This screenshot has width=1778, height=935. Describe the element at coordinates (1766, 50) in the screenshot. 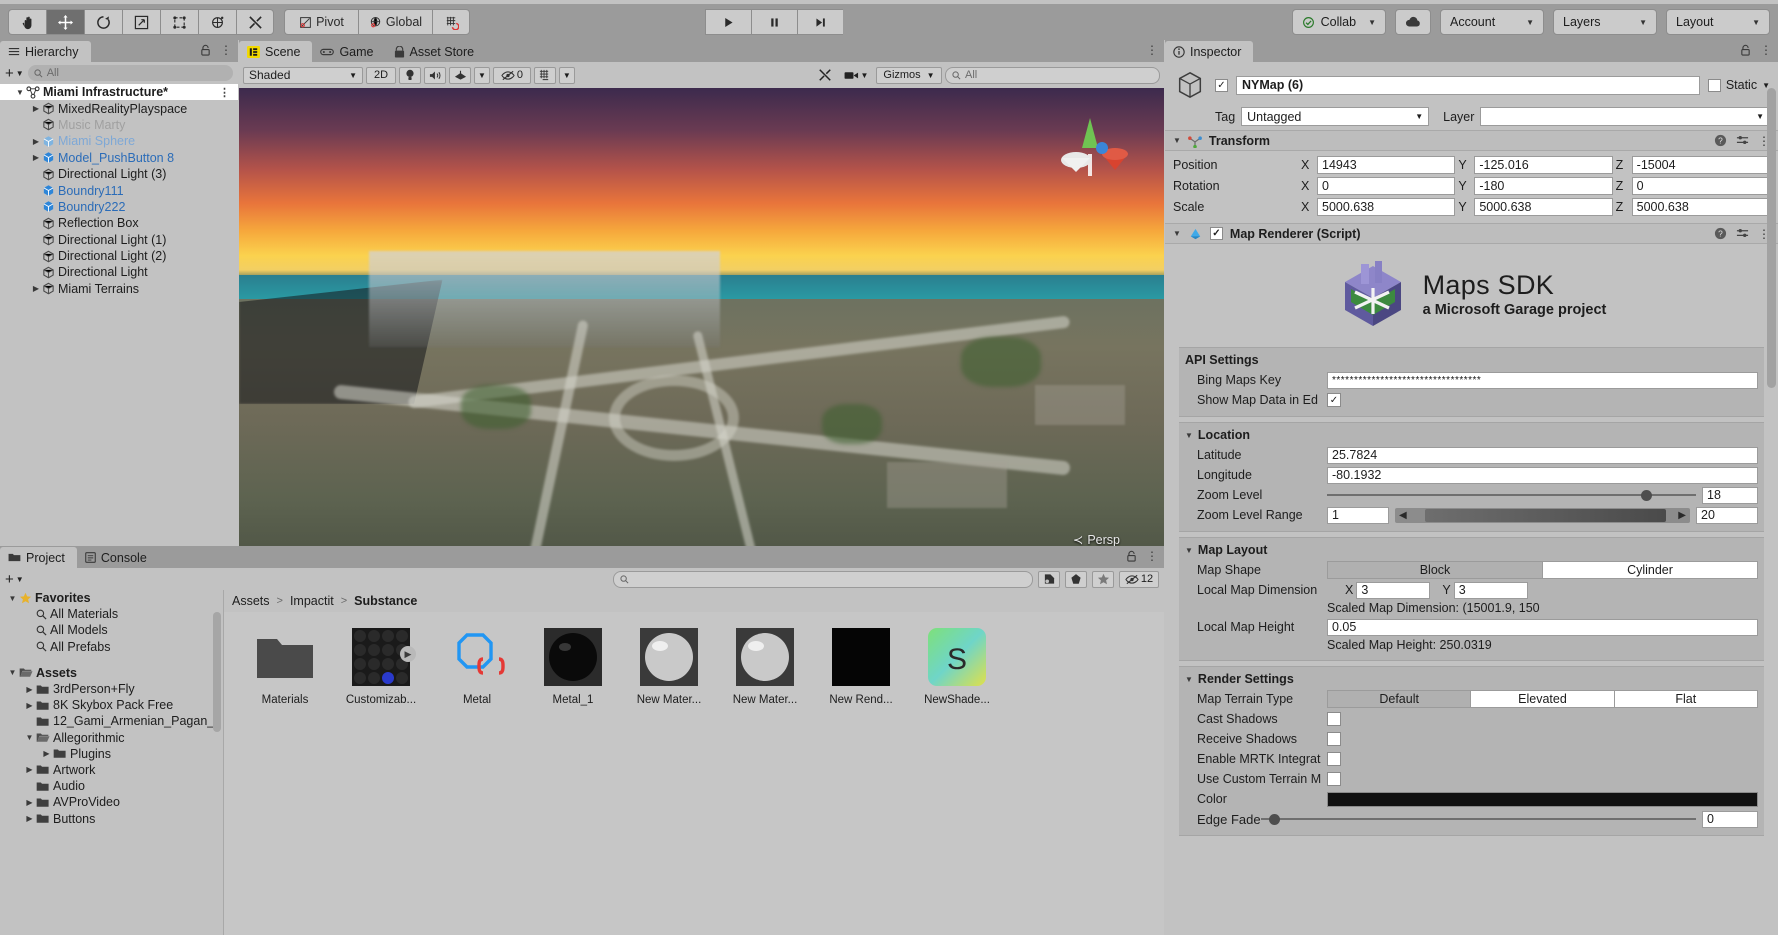

I see `inspector-menu-icon: ⋮` at that location.